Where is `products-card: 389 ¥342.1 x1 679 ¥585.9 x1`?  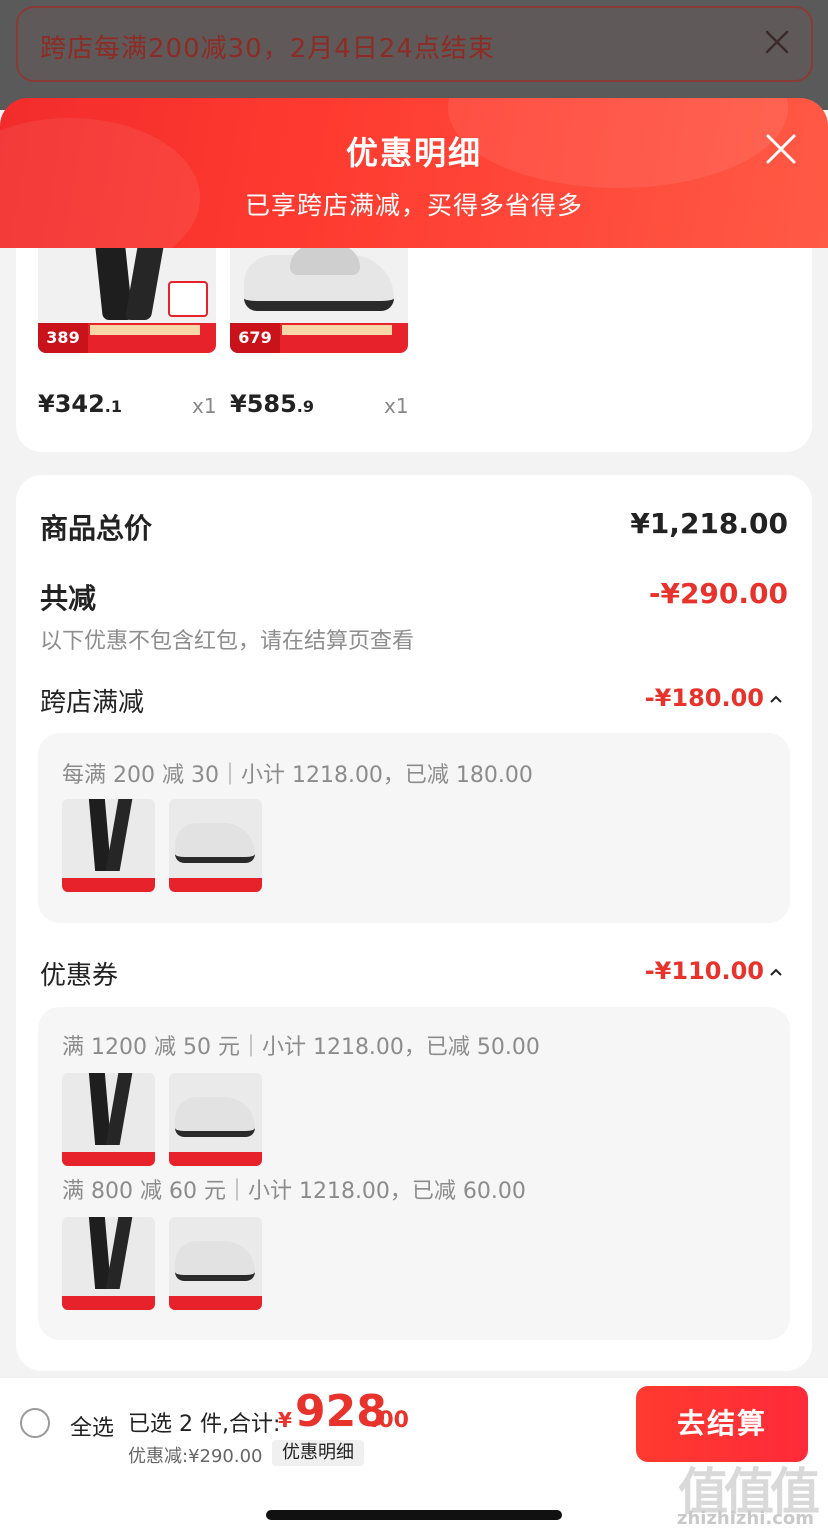
products-card: 389 ¥342.1 x1 679 ¥585.9 x1 is located at coordinates (414, 338).